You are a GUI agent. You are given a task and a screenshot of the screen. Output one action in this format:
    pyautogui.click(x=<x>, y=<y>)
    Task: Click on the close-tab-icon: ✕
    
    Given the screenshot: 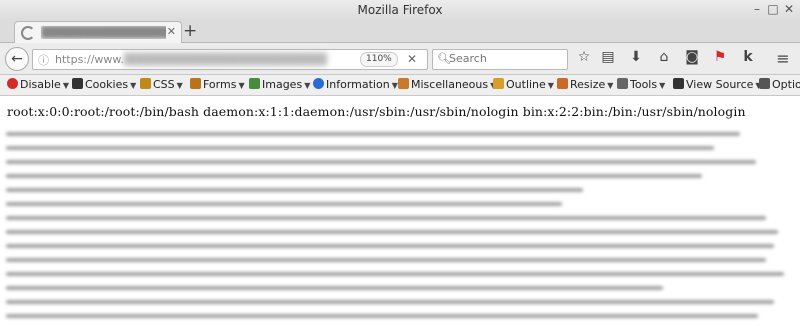 What is the action you would take?
    pyautogui.click(x=171, y=31)
    